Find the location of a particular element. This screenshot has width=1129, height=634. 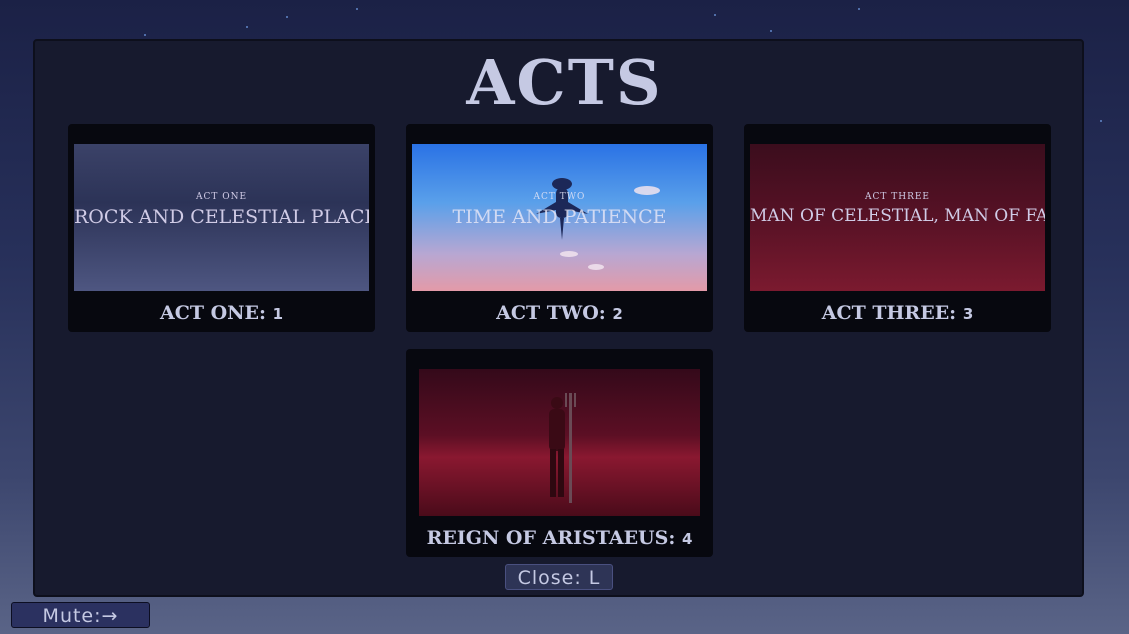

act-one-thumbnail: ACT ONE ROCK AND CELESTIAL PLACE is located at coordinates (221, 217).